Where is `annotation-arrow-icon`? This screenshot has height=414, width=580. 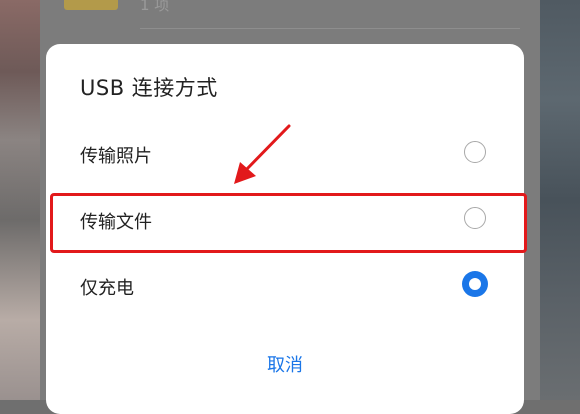 annotation-arrow-icon is located at coordinates (262, 154).